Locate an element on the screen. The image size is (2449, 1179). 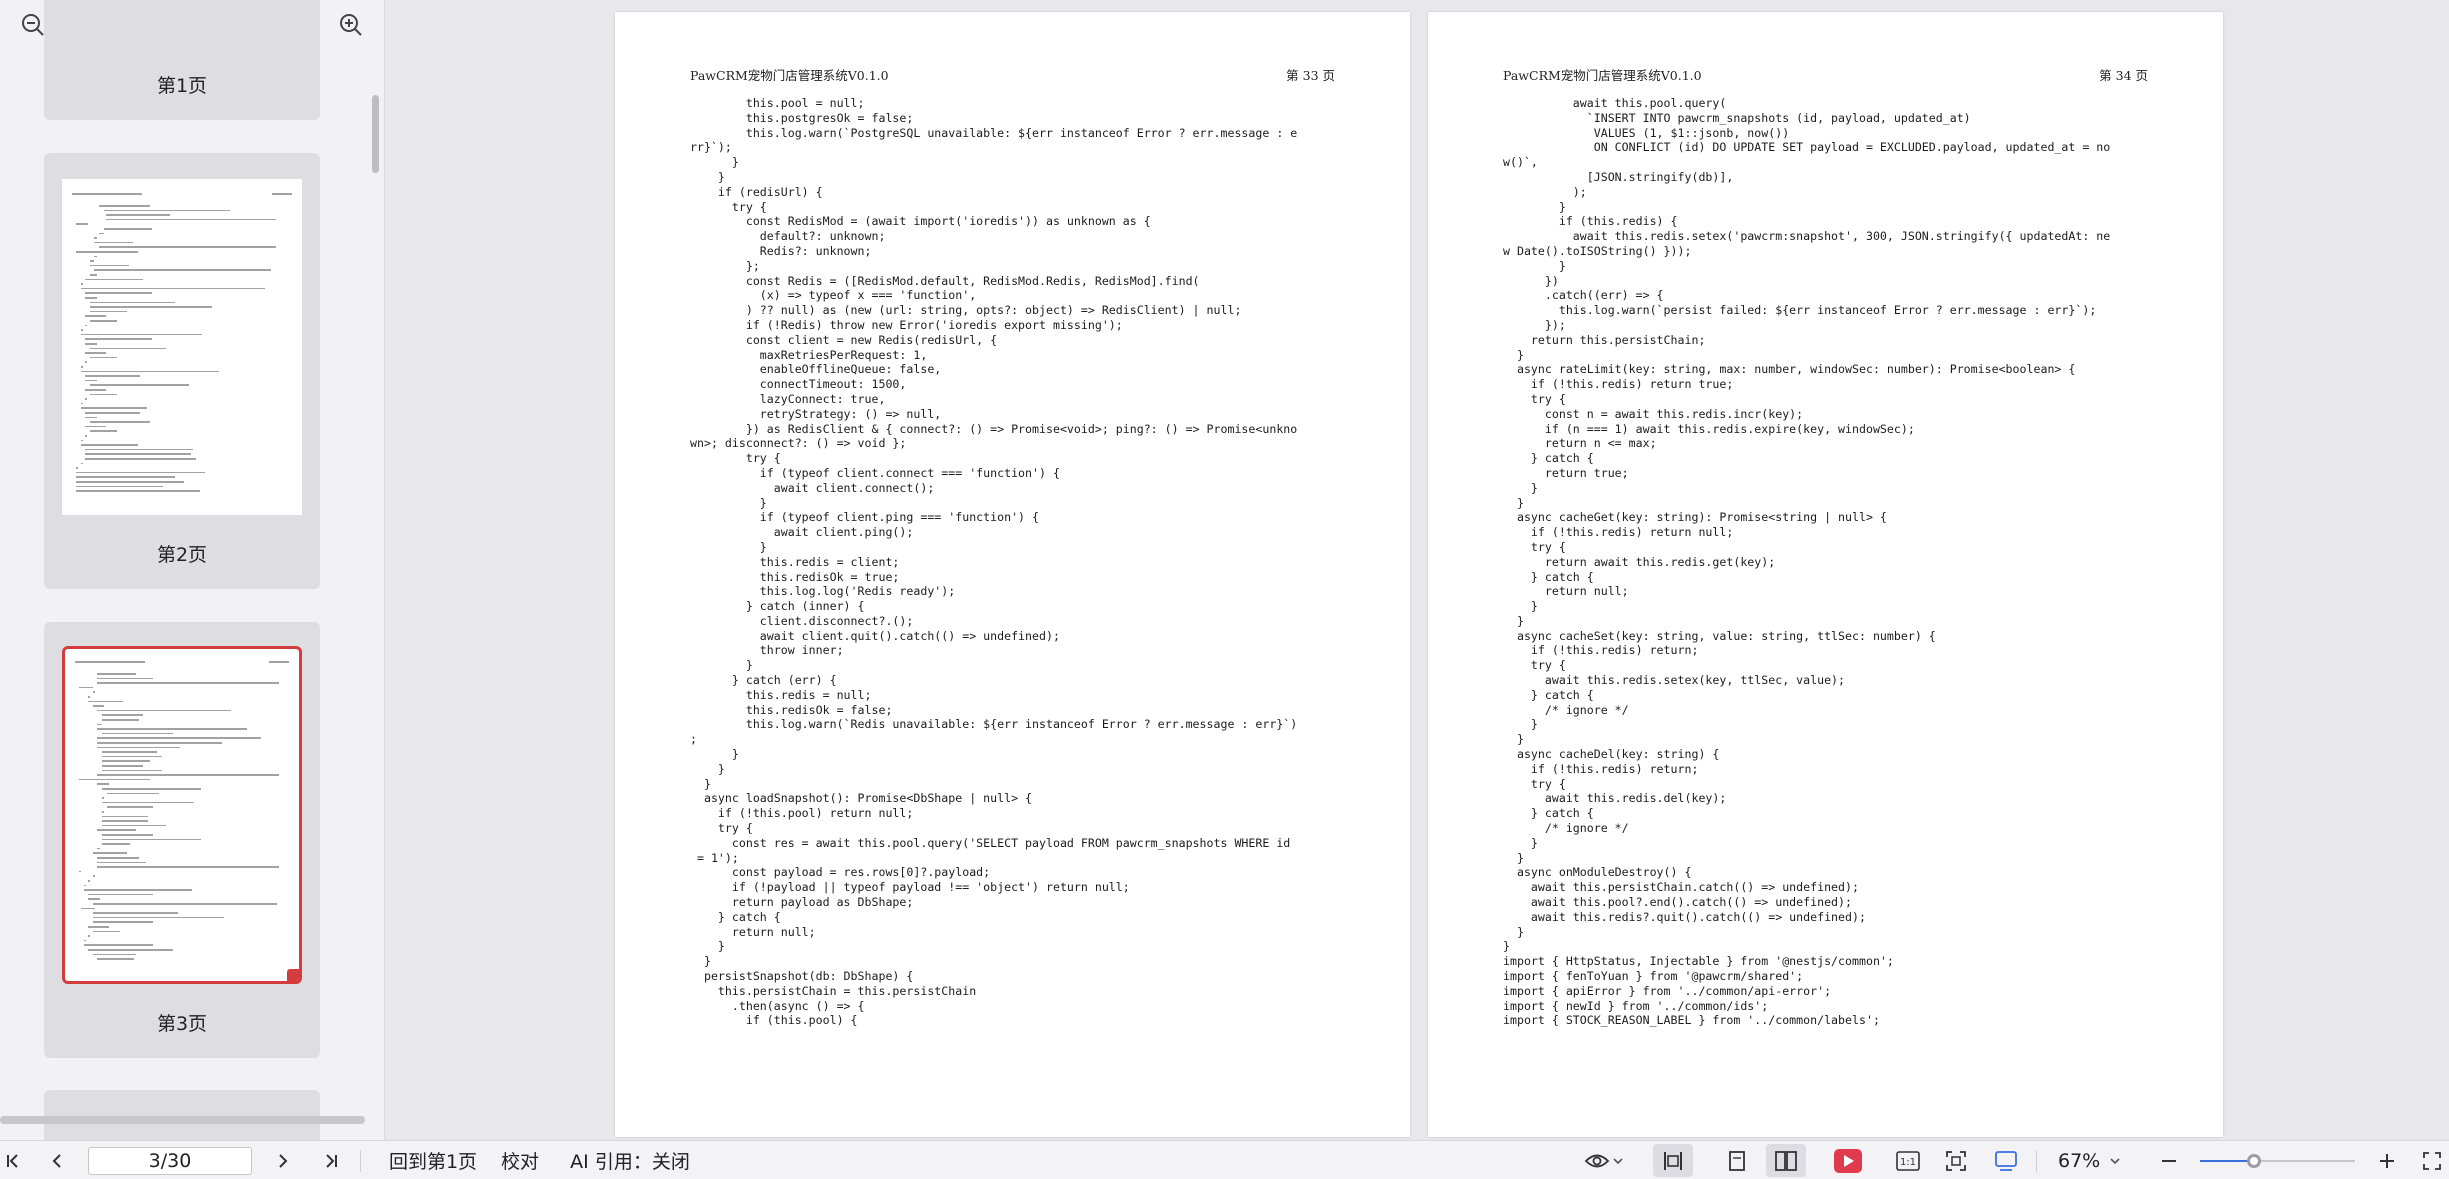
goto-first-page-button: 回到第1页 is located at coordinates (433, 1160).